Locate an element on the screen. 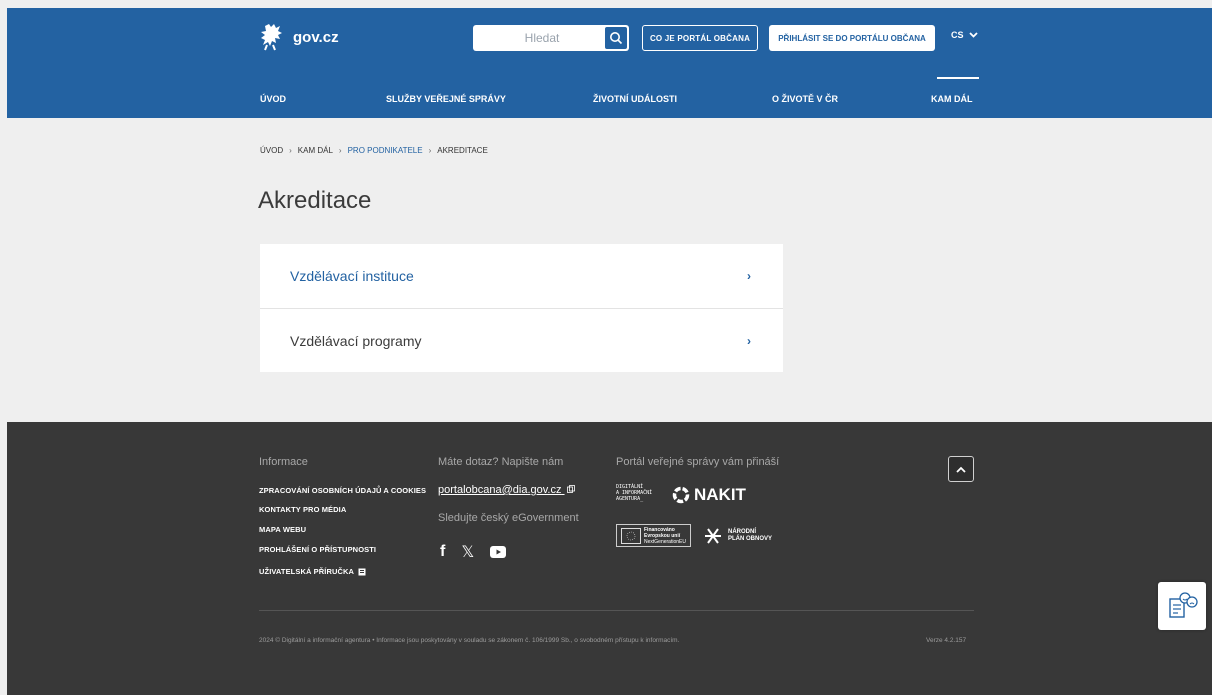 The image size is (1212, 695). nav-item-uvod: ÚVOD is located at coordinates (273, 99).